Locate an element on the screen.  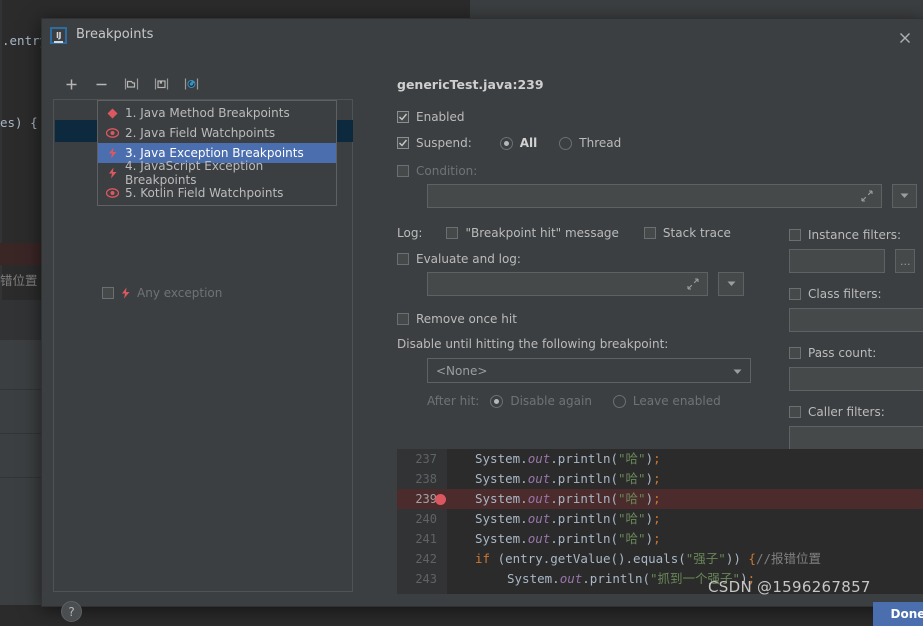
code-line-number: 242 is located at coordinates (426, 559).